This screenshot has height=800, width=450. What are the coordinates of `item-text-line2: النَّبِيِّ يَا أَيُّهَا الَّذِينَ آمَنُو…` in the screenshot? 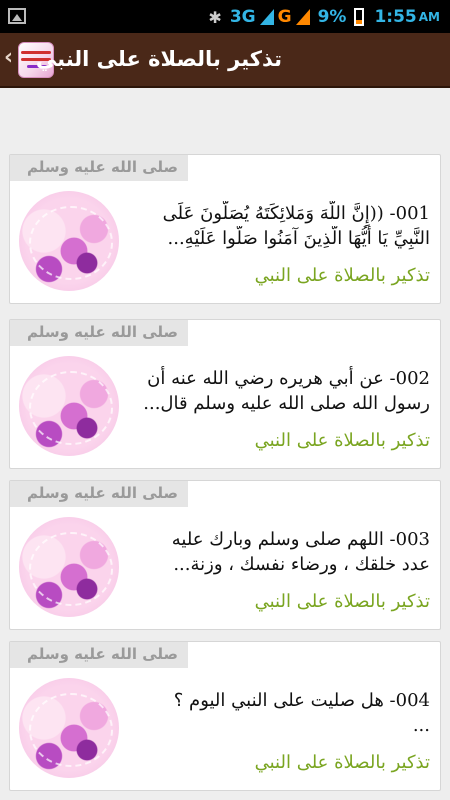 It's located at (298, 238).